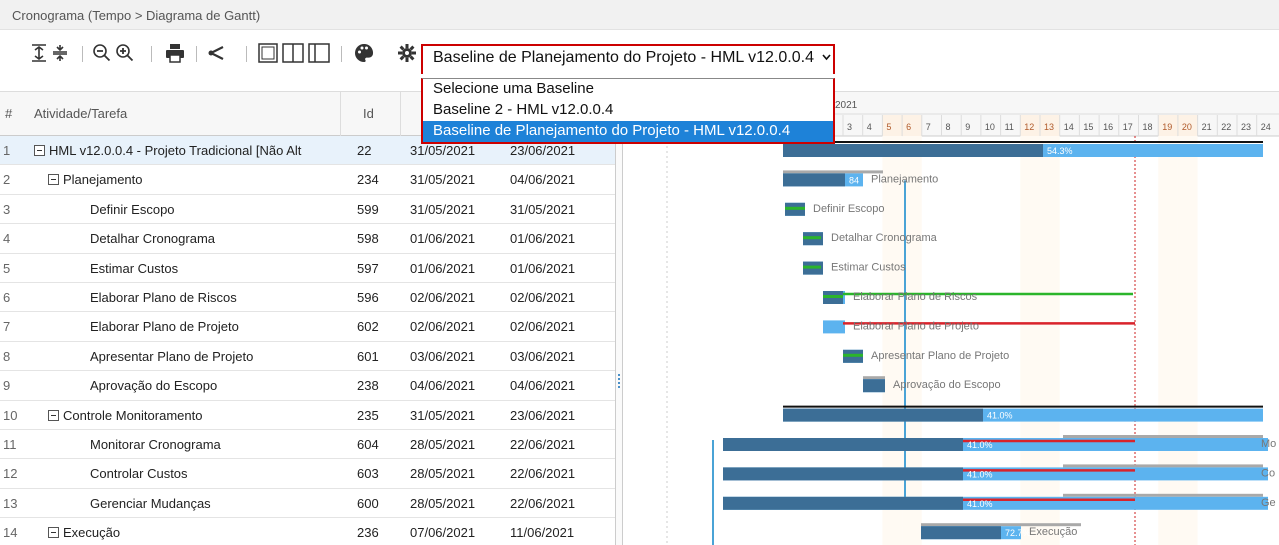  What do you see at coordinates (216, 53) in the screenshot?
I see `critical-path-icon` at bounding box center [216, 53].